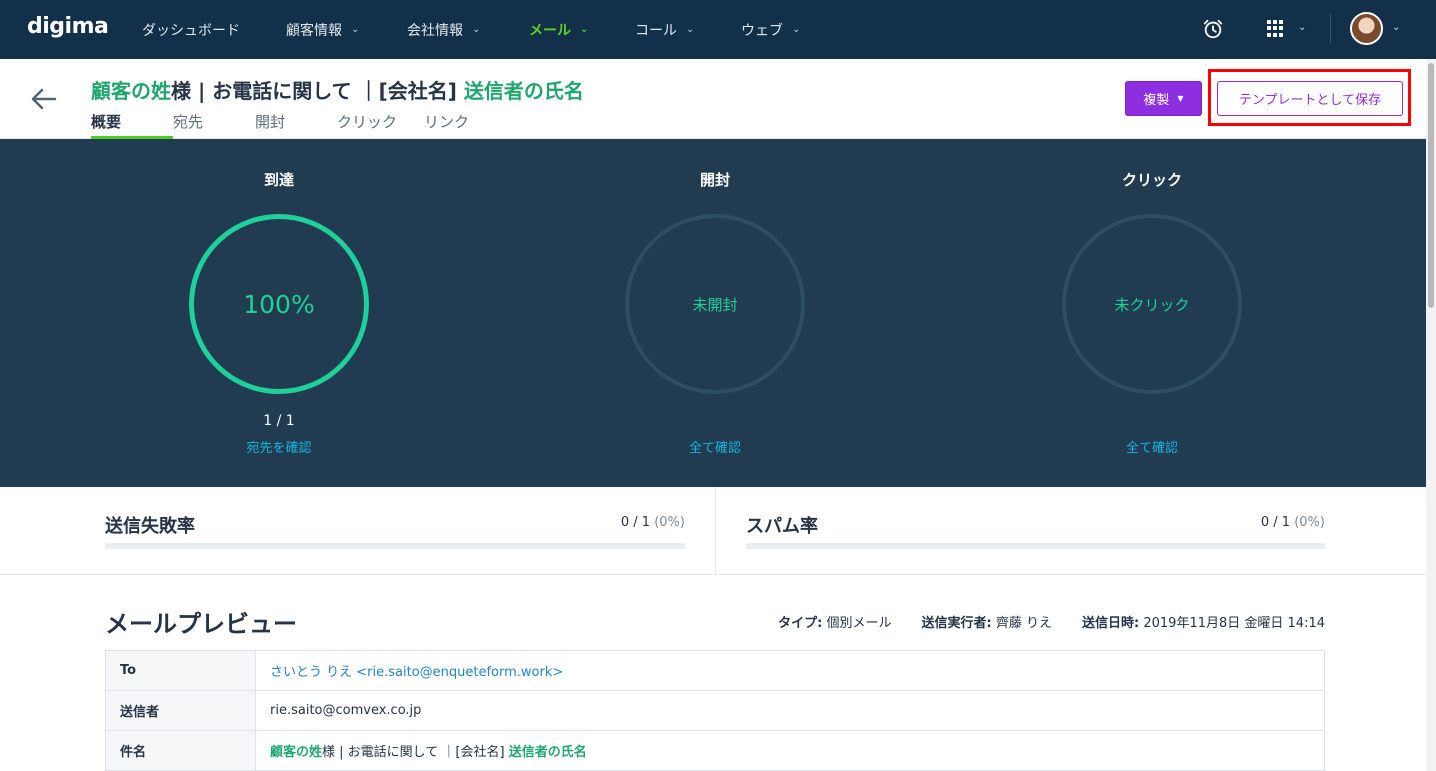  I want to click on to-label: To, so click(180, 670).